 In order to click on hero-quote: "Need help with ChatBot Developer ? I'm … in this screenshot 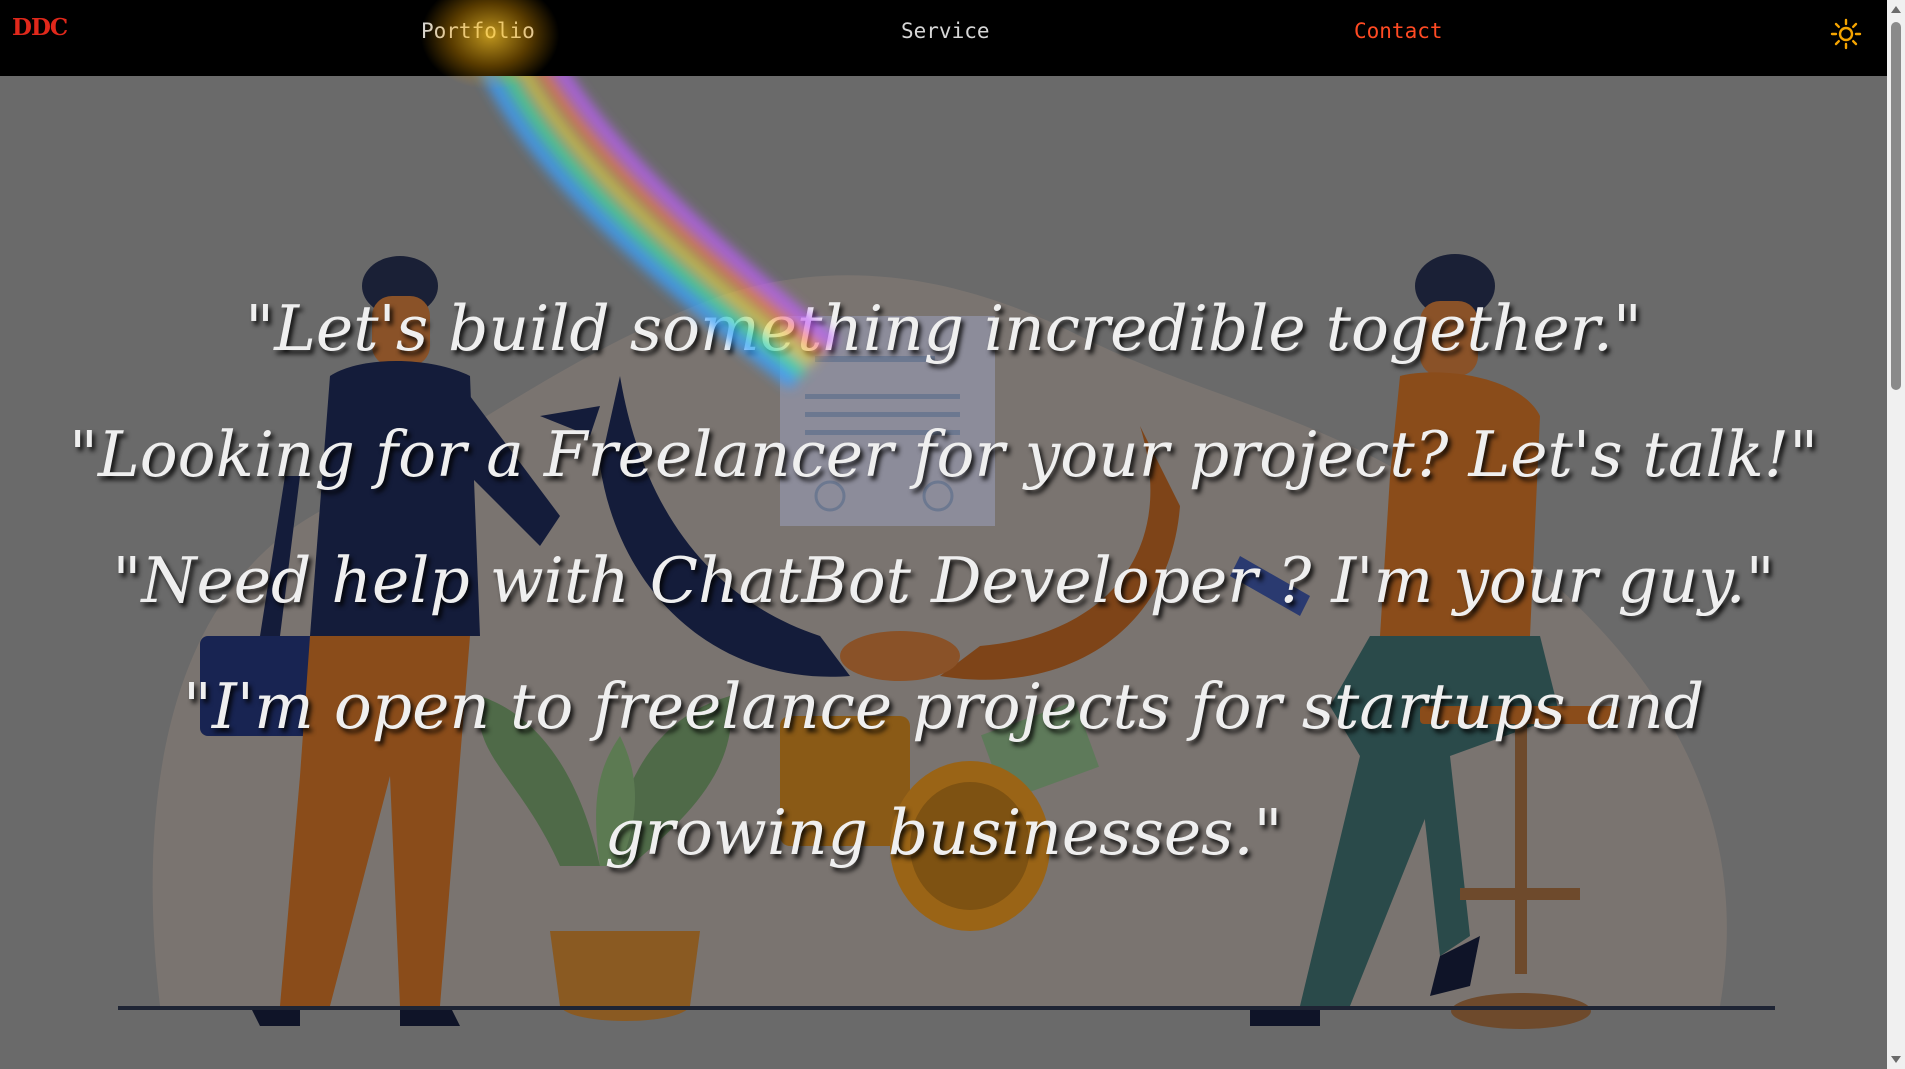, I will do `click(943, 580)`.